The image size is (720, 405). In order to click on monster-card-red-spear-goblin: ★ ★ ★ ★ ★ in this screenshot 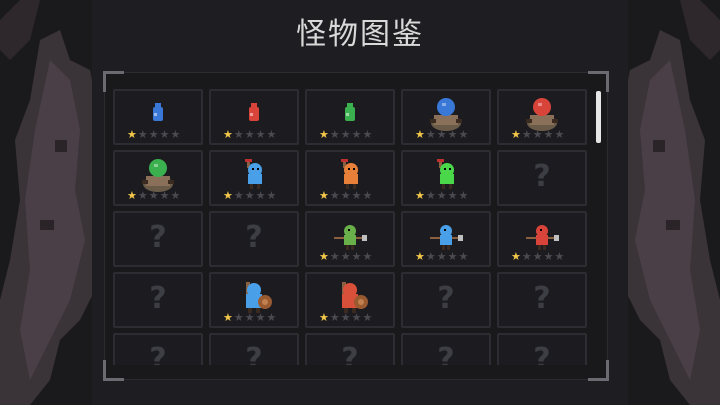, I will do `click(542, 239)`.